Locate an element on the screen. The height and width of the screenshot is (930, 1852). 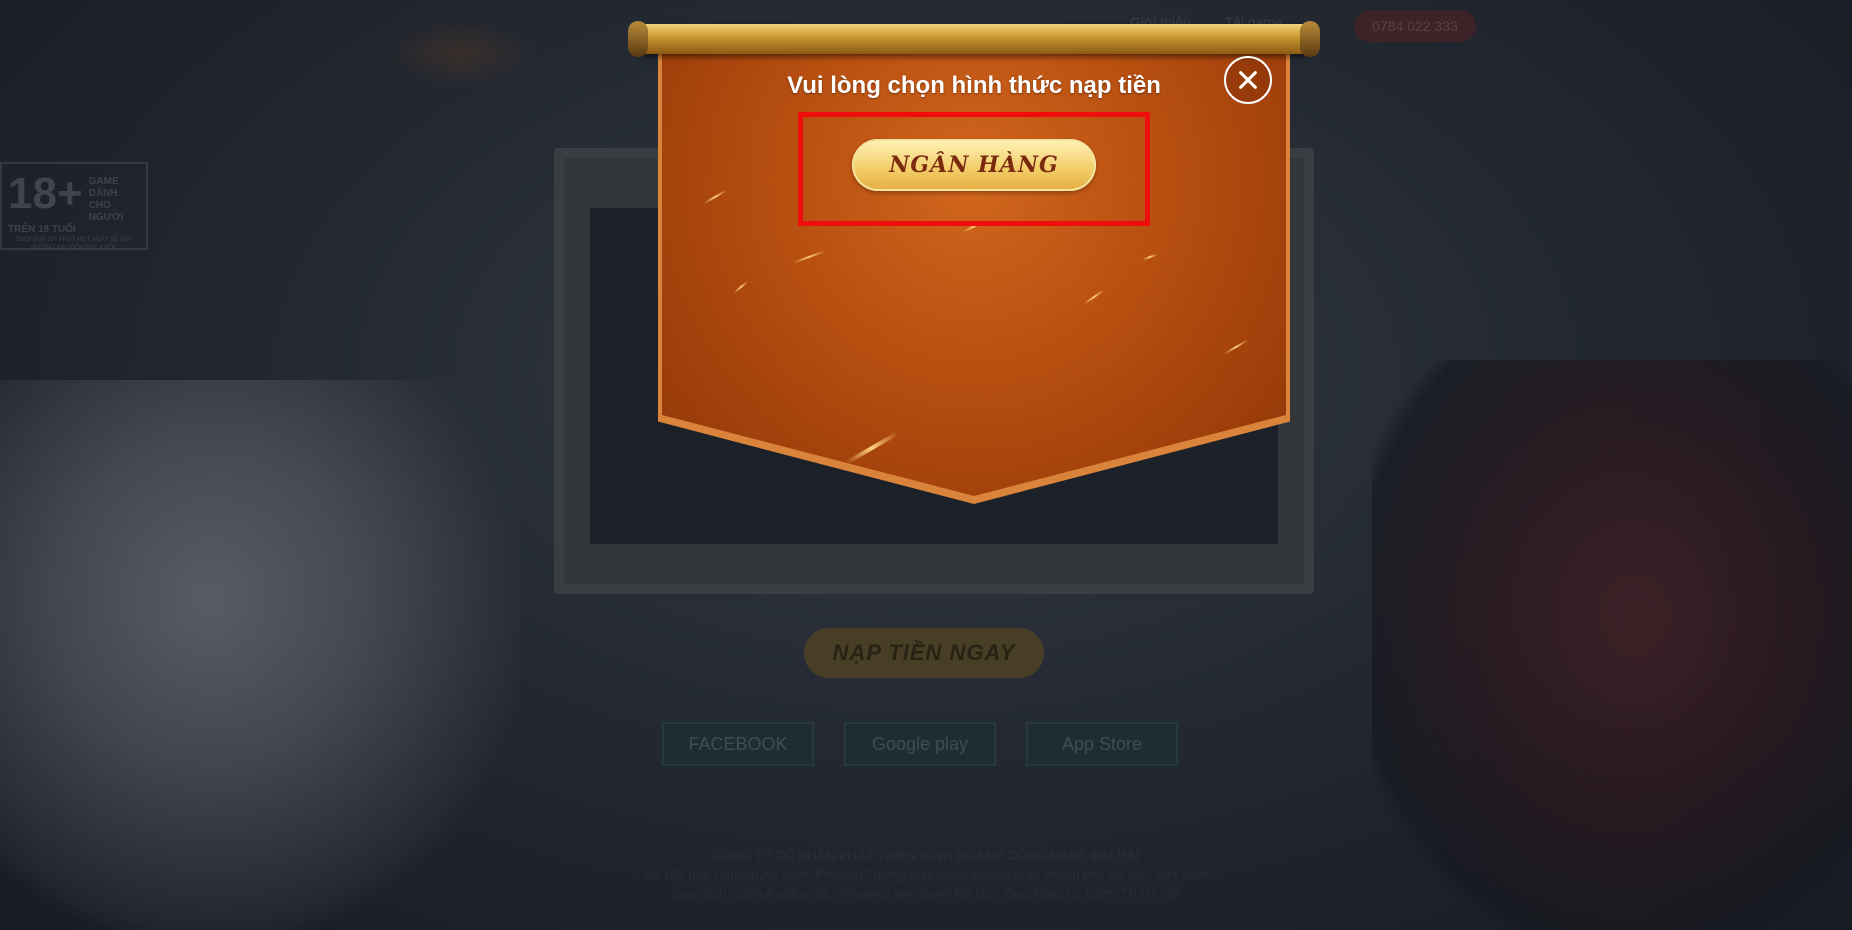
close-button is located at coordinates (1248, 80).